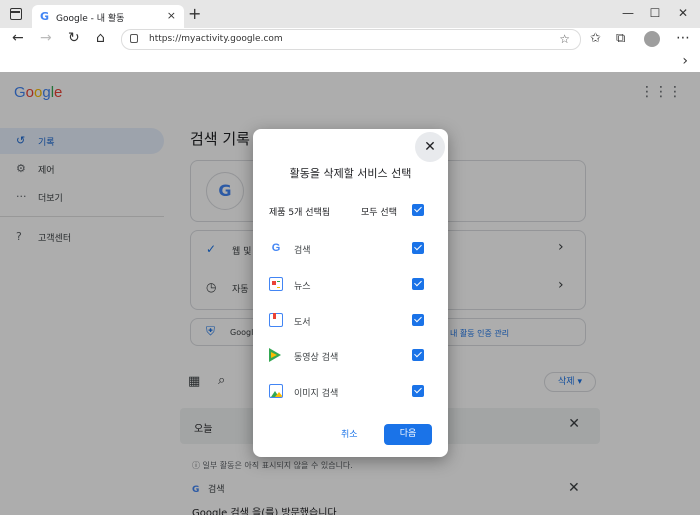 The image size is (700, 515). Describe the element at coordinates (45, 16) in the screenshot. I see `google-favicon-icon: G` at that location.